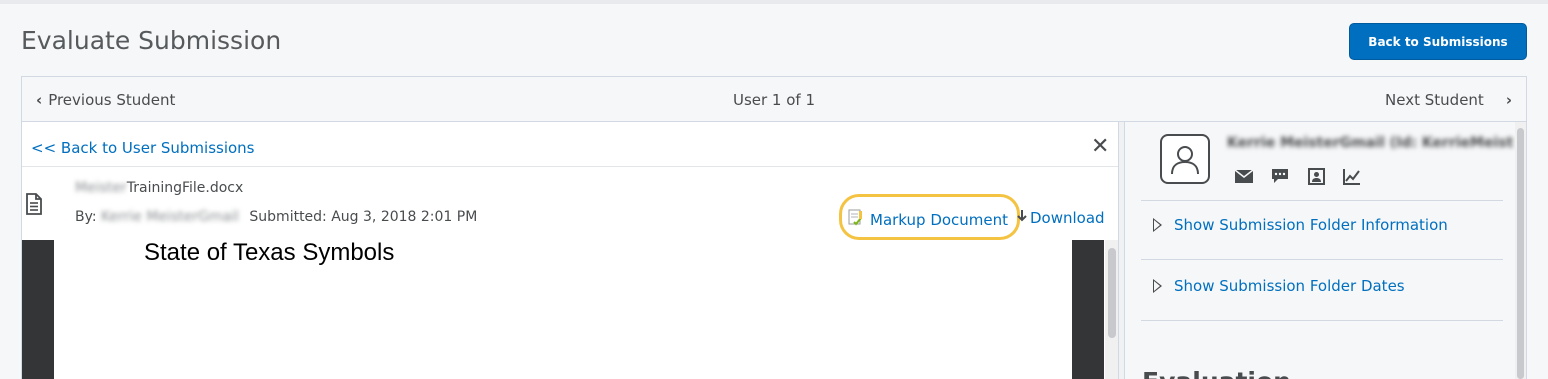 The image size is (1548, 379). I want to click on show-submission-folder-dates-toggle: Show Submission Folder Dates, so click(1279, 286).